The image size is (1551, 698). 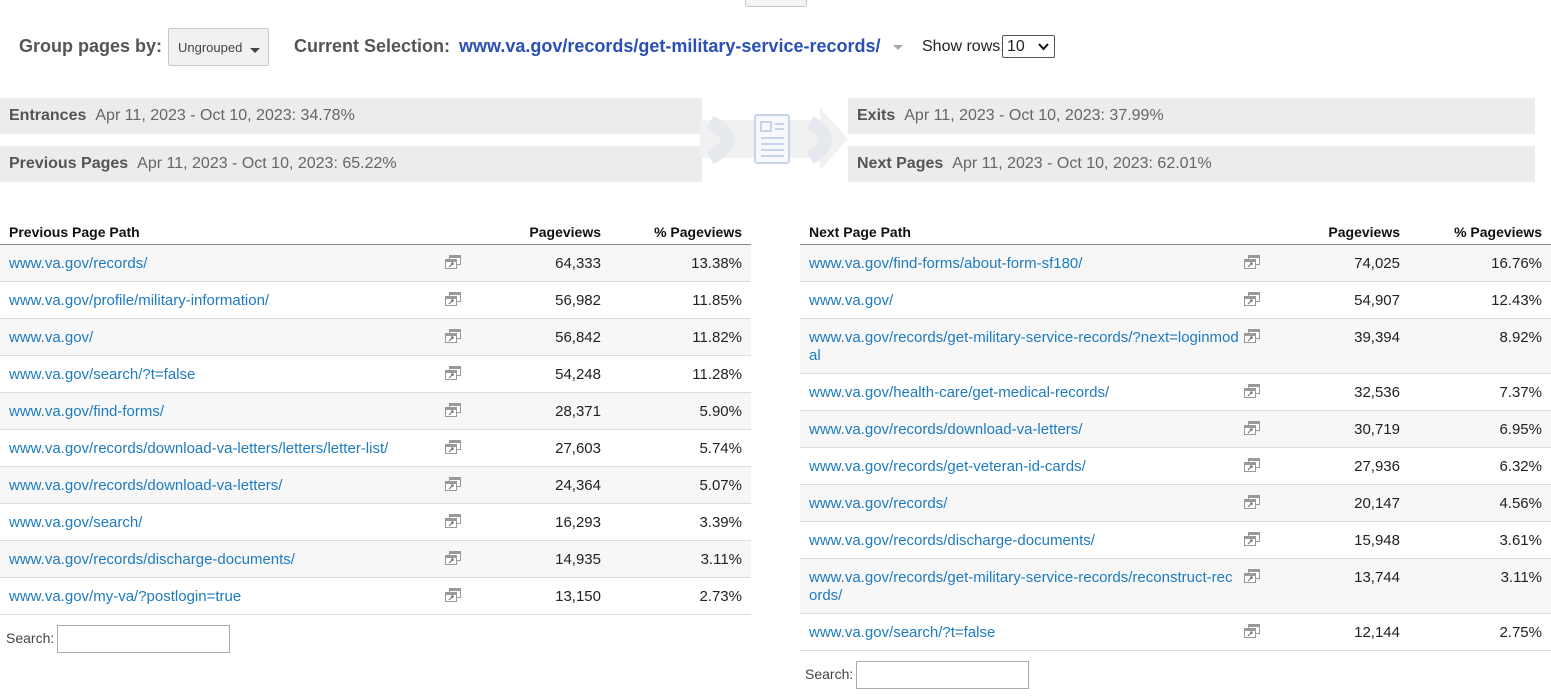 What do you see at coordinates (554, 448) in the screenshot?
I see `pageviews-cell: 27,603` at bounding box center [554, 448].